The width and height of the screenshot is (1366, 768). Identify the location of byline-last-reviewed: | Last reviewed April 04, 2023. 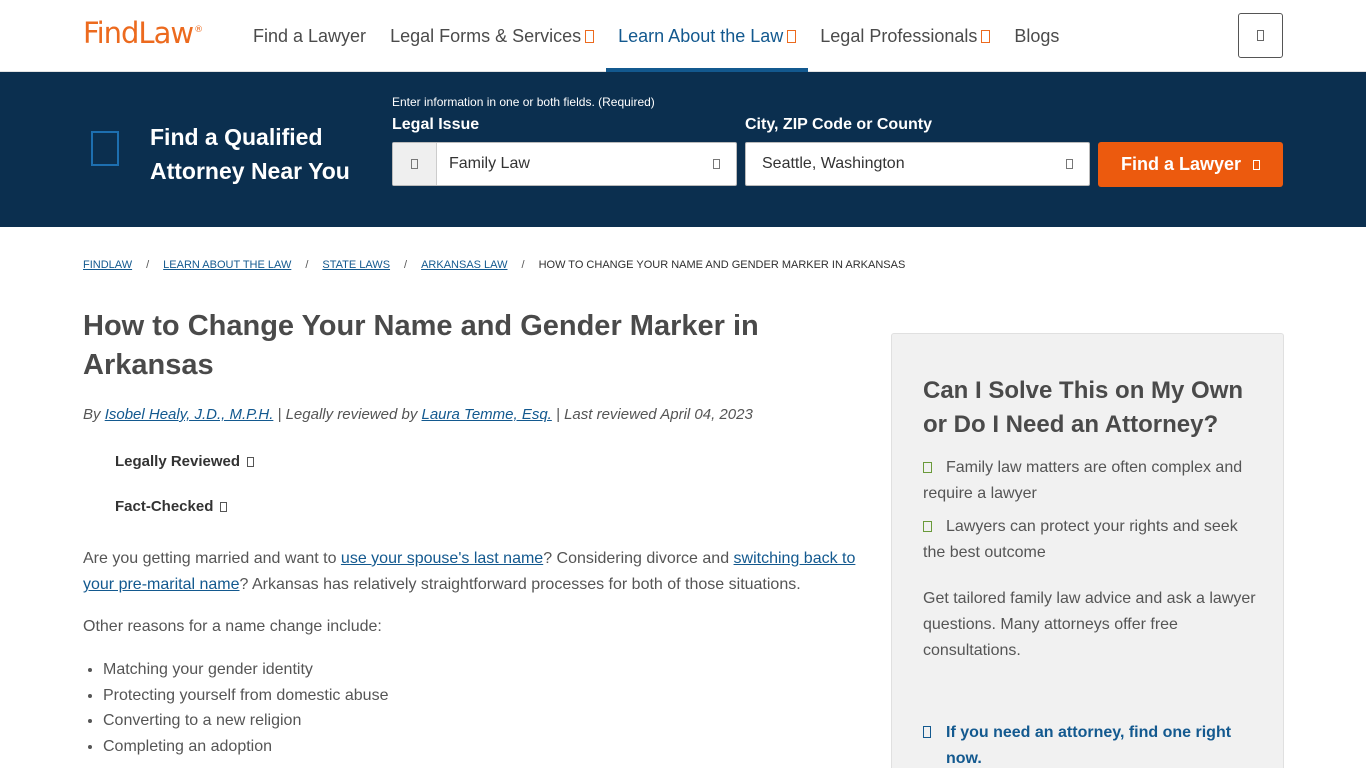
(652, 414).